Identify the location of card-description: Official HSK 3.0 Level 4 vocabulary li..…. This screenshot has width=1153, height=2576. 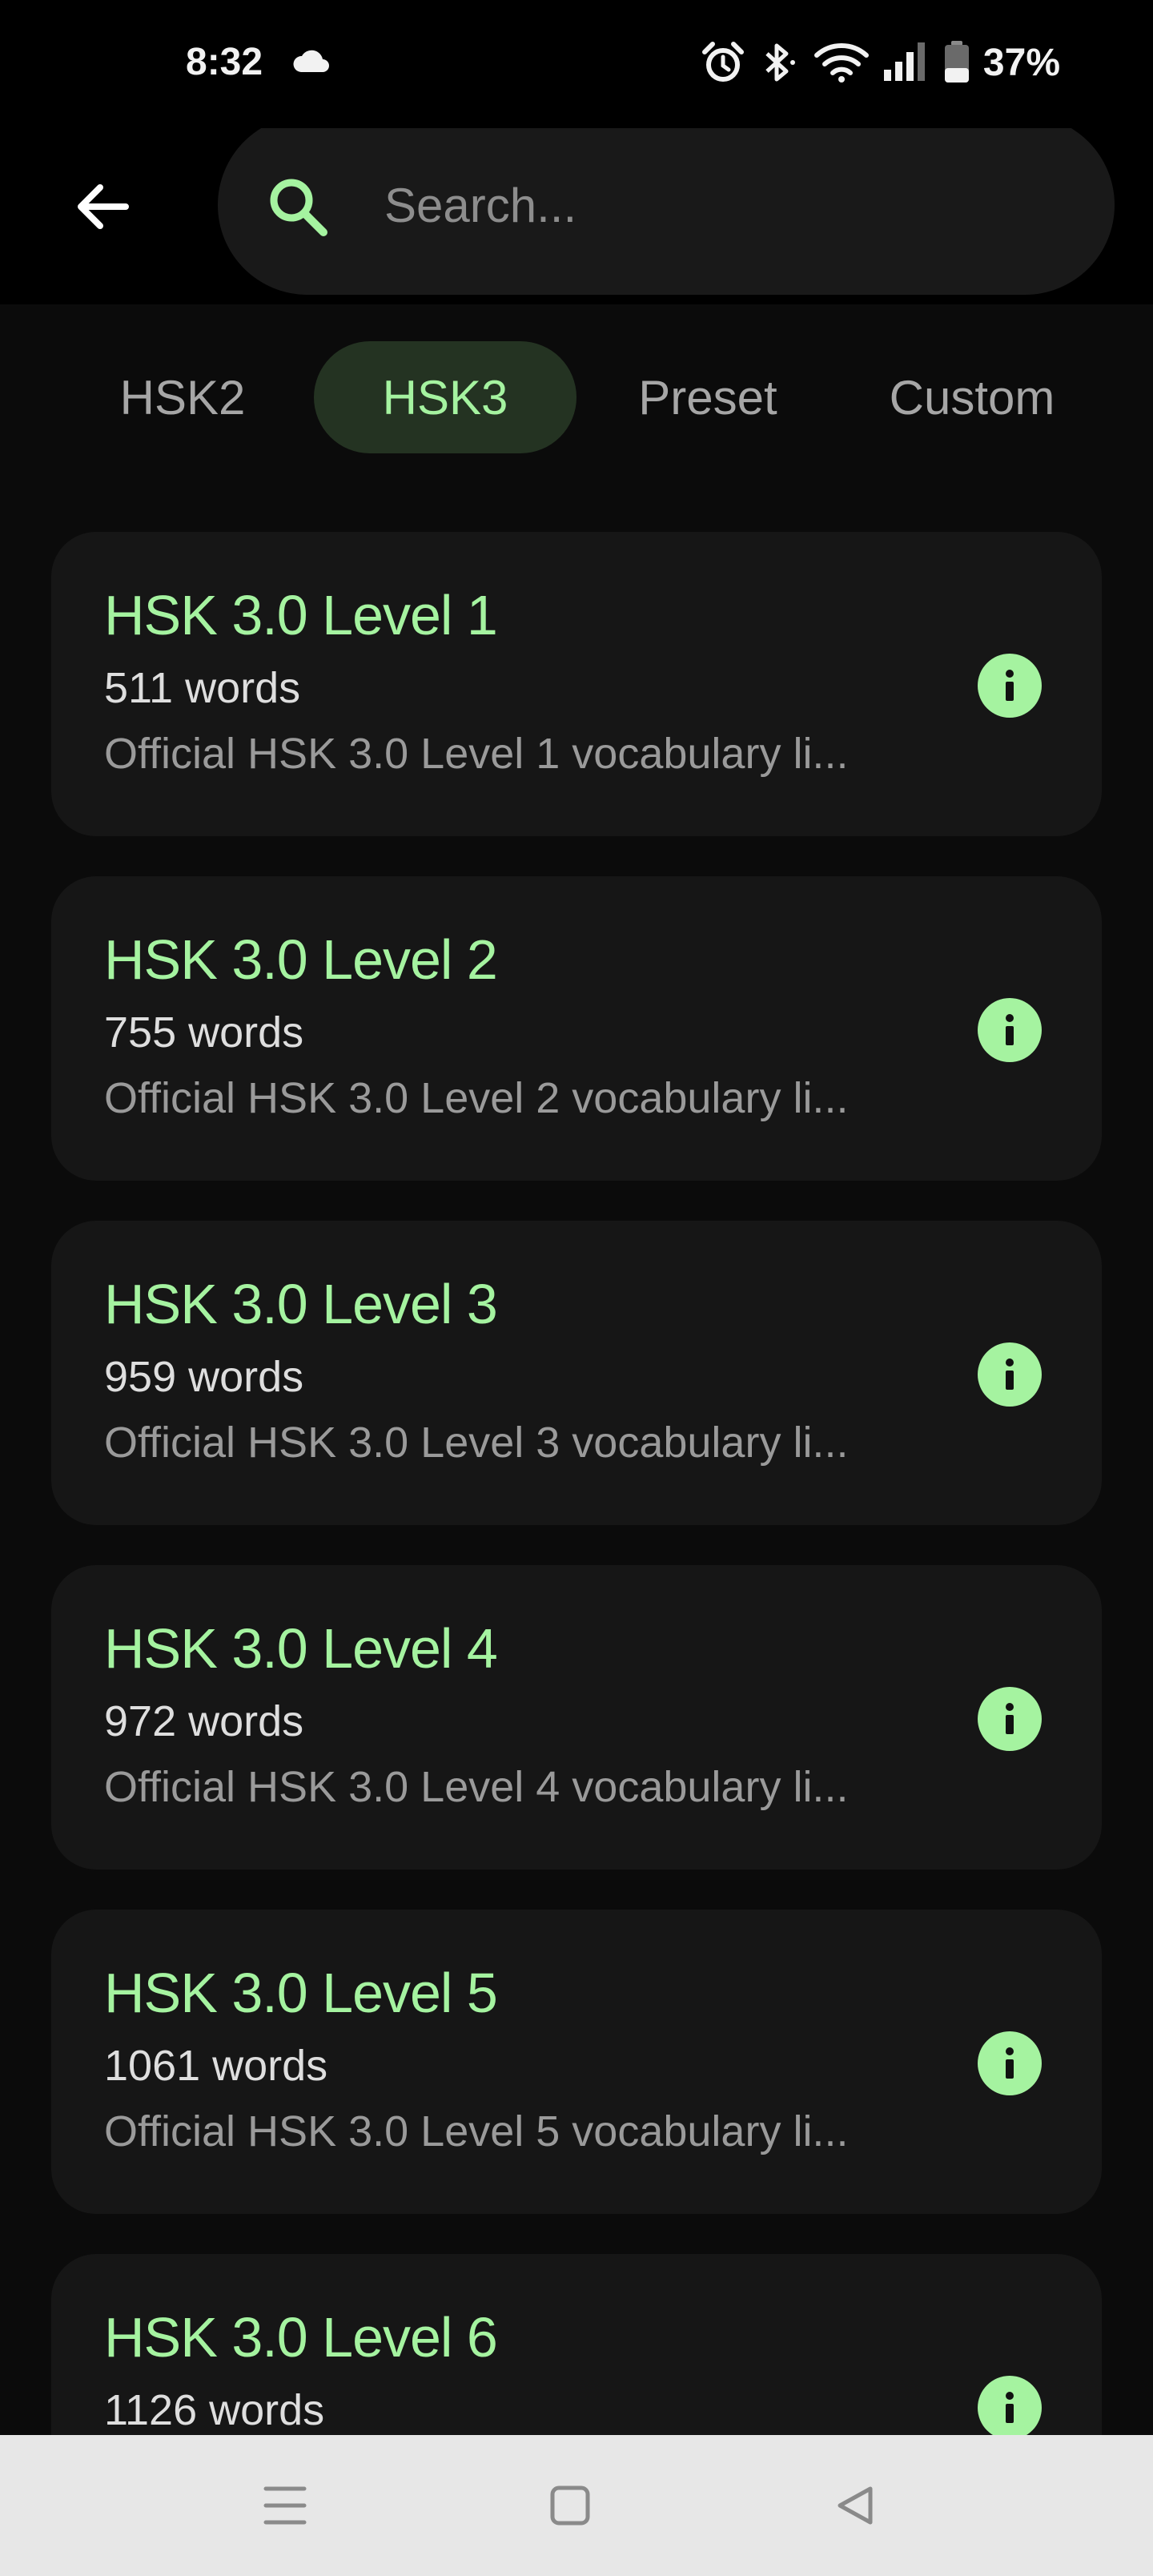
(477, 1787).